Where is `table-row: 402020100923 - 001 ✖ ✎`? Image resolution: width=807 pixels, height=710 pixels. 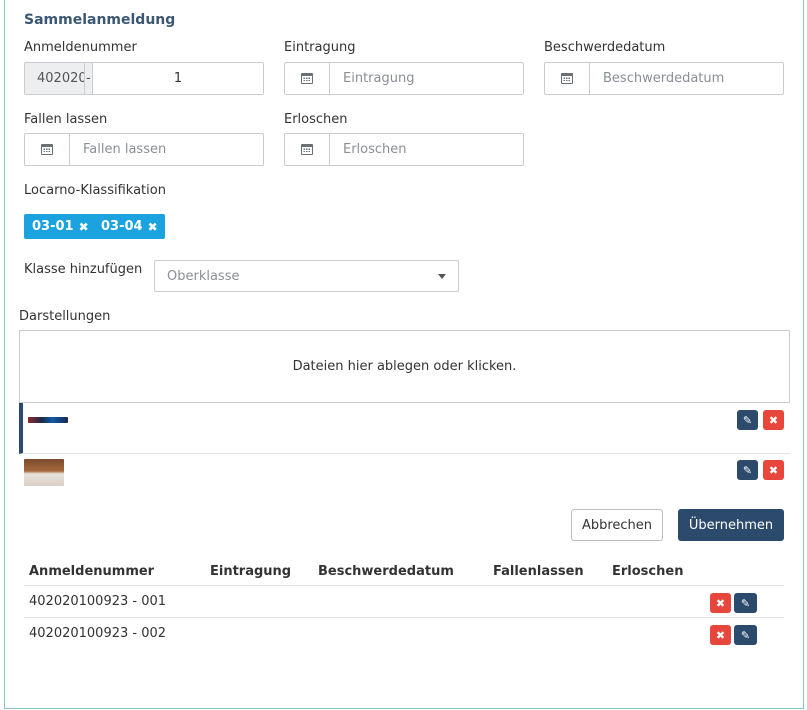 table-row: 402020100923 - 001 ✖ ✎ is located at coordinates (404, 601).